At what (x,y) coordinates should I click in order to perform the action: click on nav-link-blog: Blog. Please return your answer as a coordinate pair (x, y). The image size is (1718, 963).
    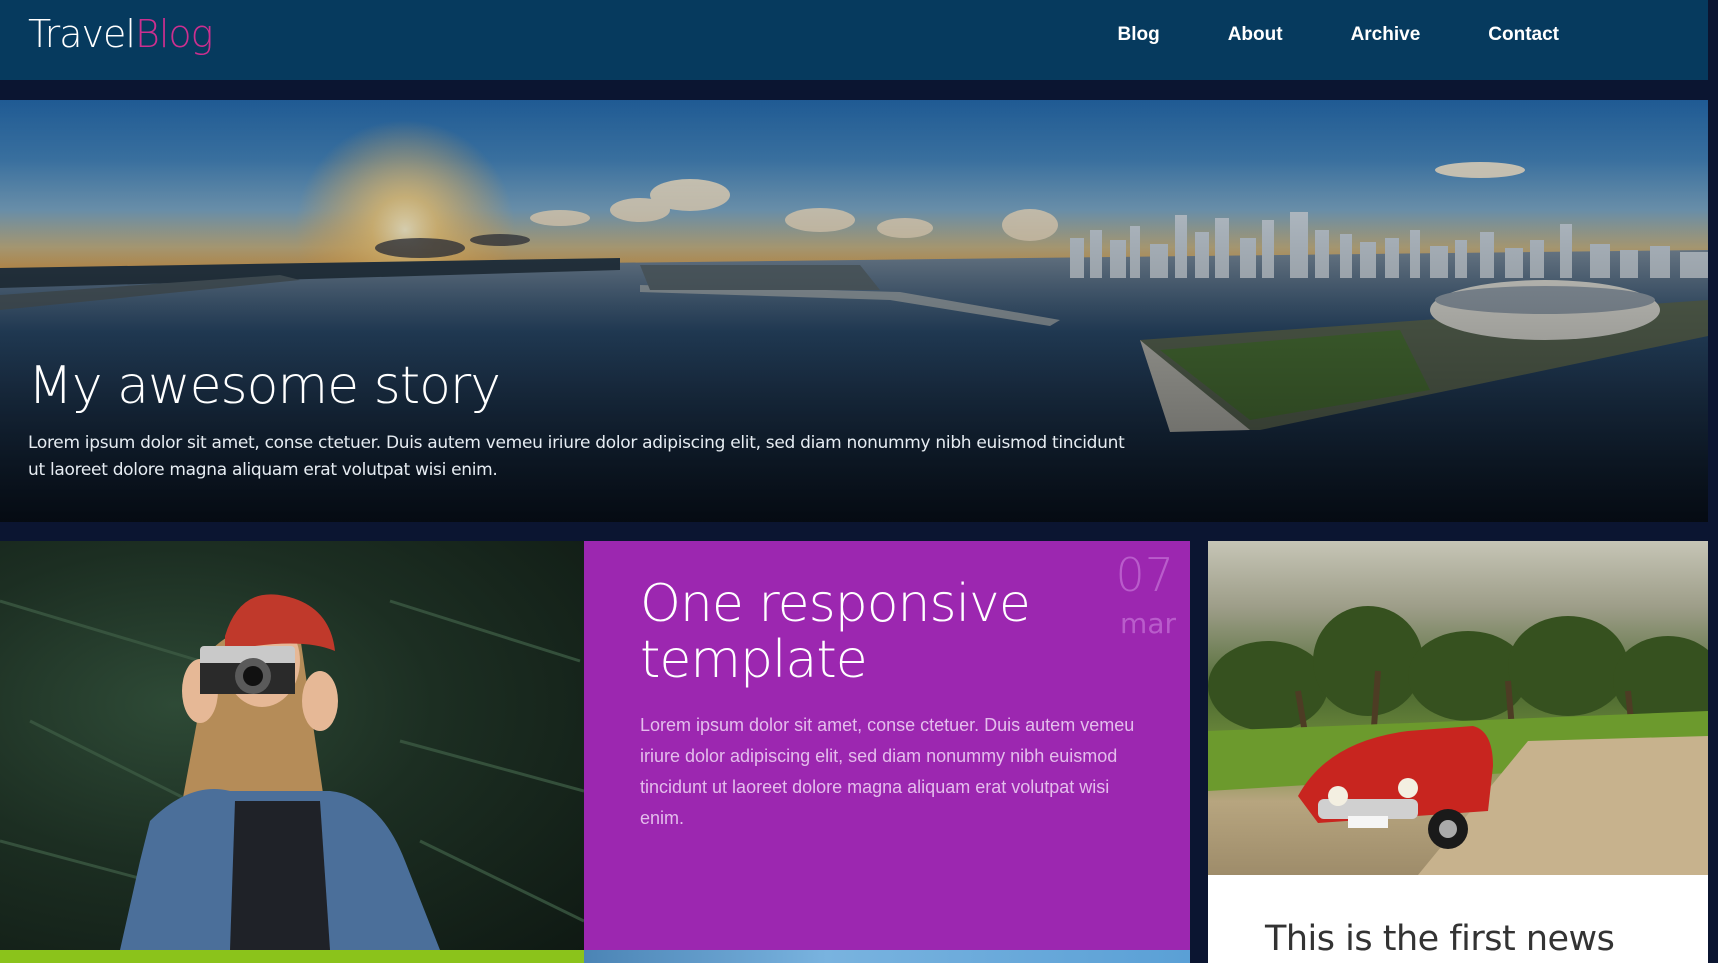
    Looking at the image, I should click on (1138, 35).